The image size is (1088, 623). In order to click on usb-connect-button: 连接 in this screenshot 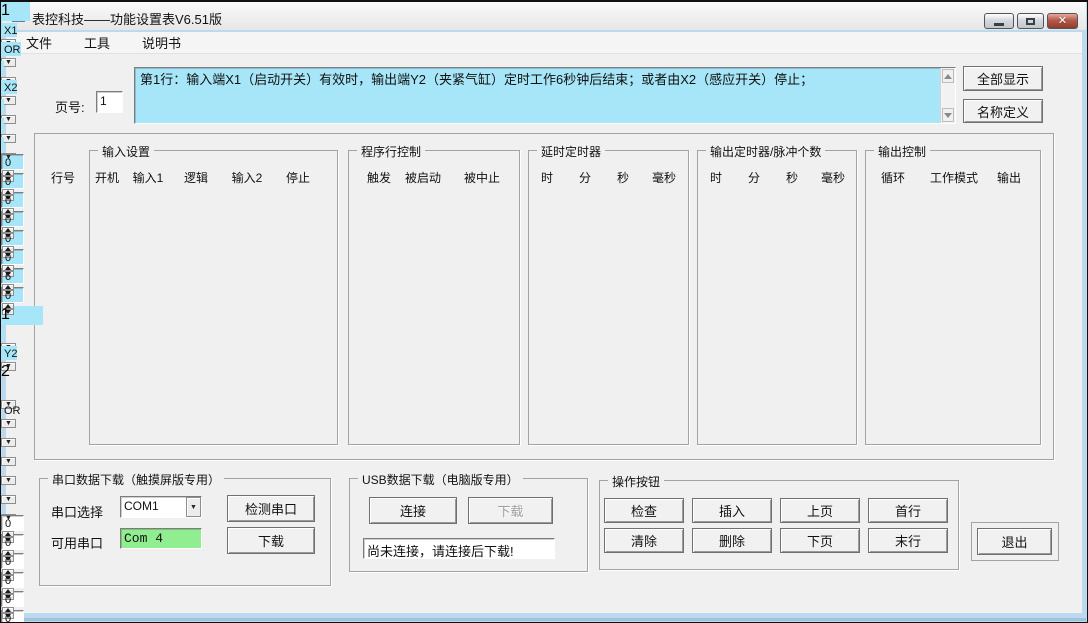, I will do `click(413, 510)`.